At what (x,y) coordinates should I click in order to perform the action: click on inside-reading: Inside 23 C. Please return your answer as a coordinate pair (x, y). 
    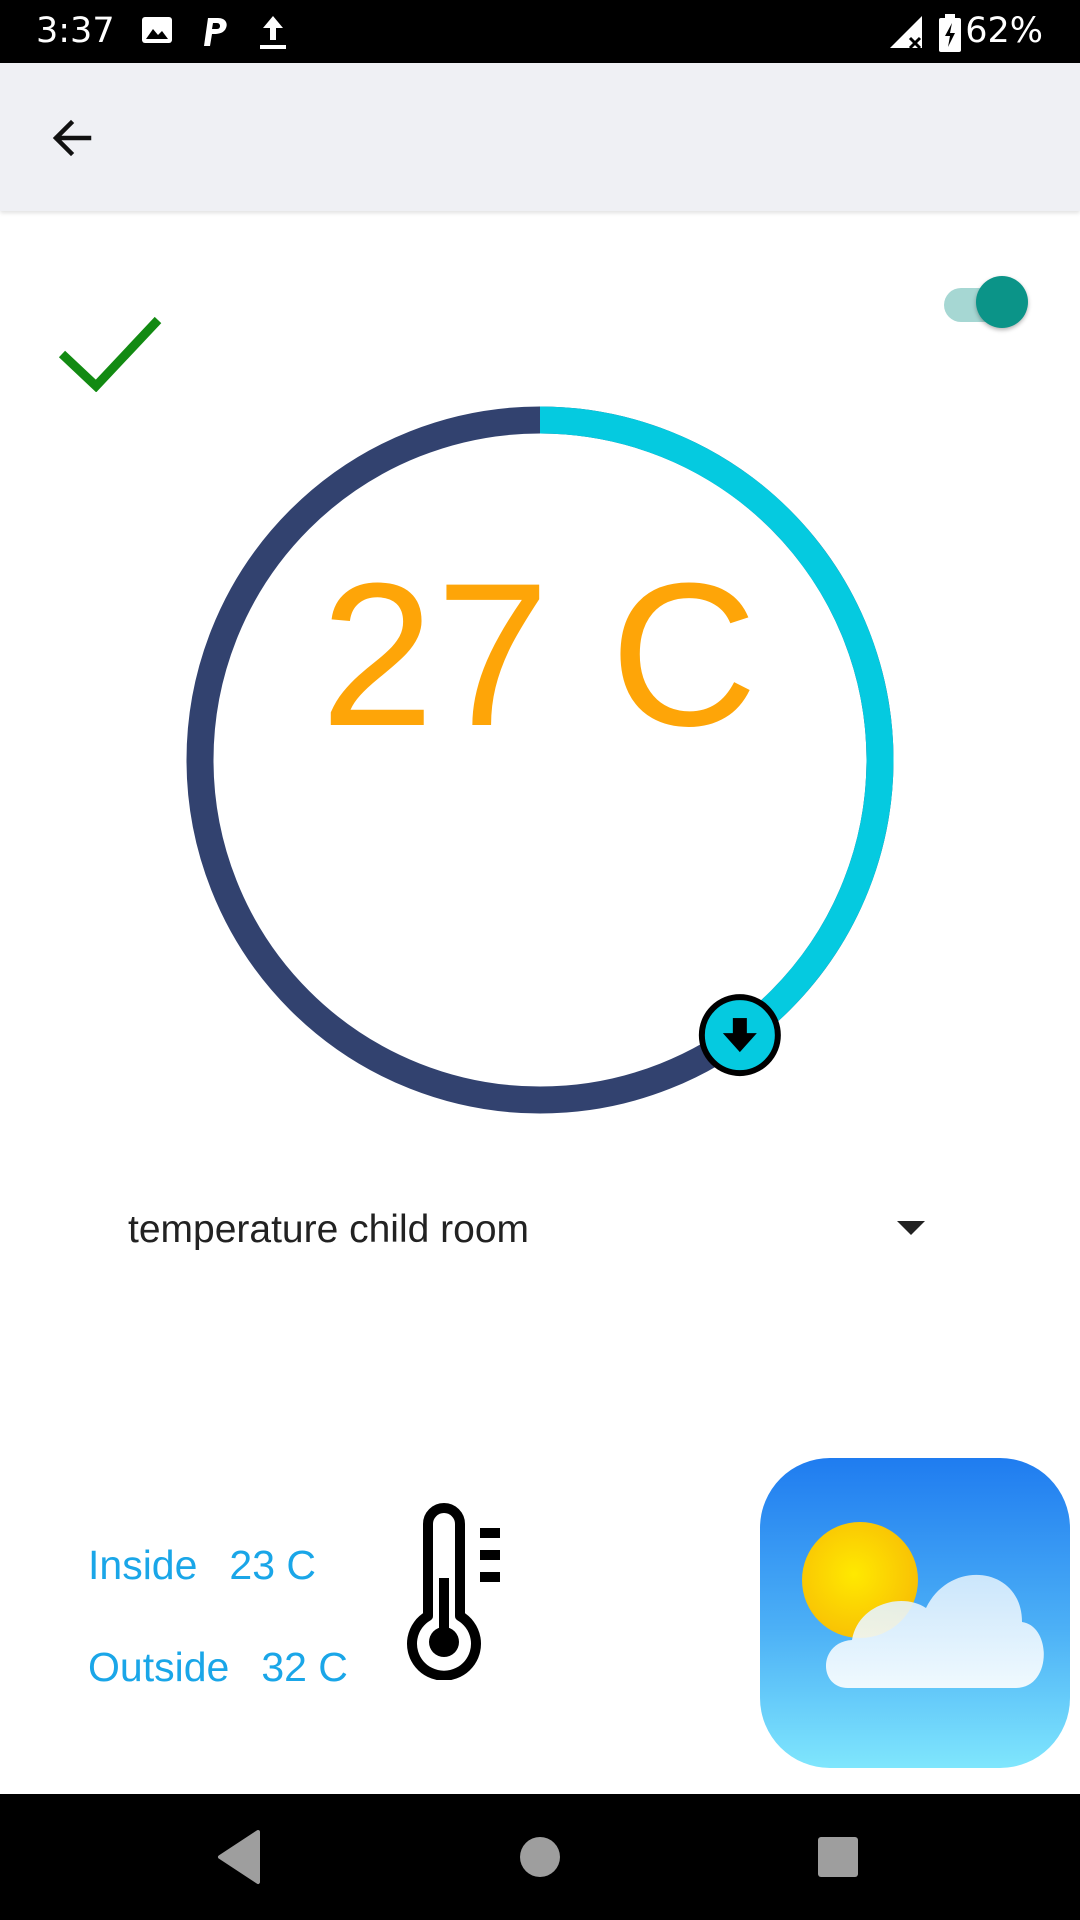
    Looking at the image, I should click on (202, 1565).